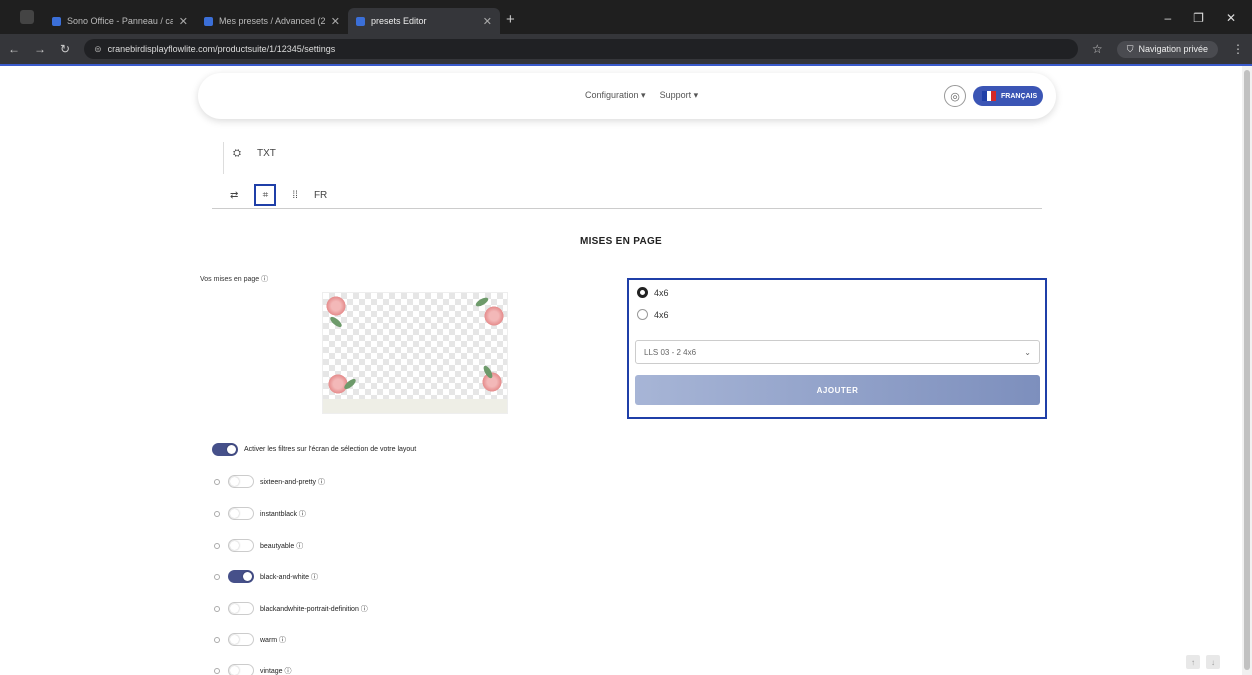 The height and width of the screenshot is (675, 1252). What do you see at coordinates (1208, 22) in the screenshot?
I see `window-controls: – ❐ ✕` at bounding box center [1208, 22].